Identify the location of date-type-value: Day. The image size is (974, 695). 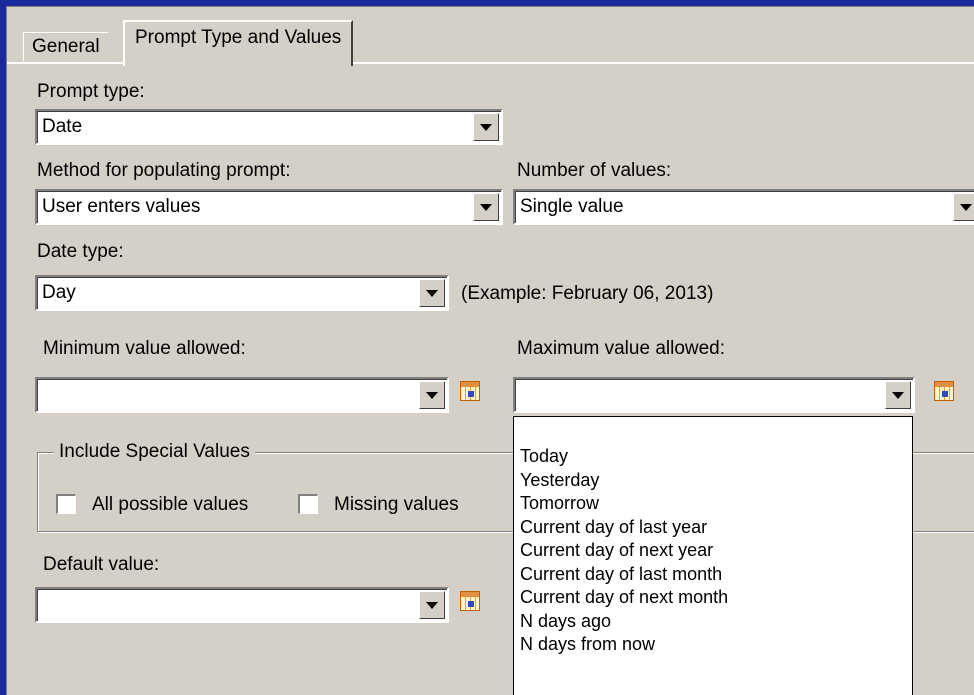
(59, 292).